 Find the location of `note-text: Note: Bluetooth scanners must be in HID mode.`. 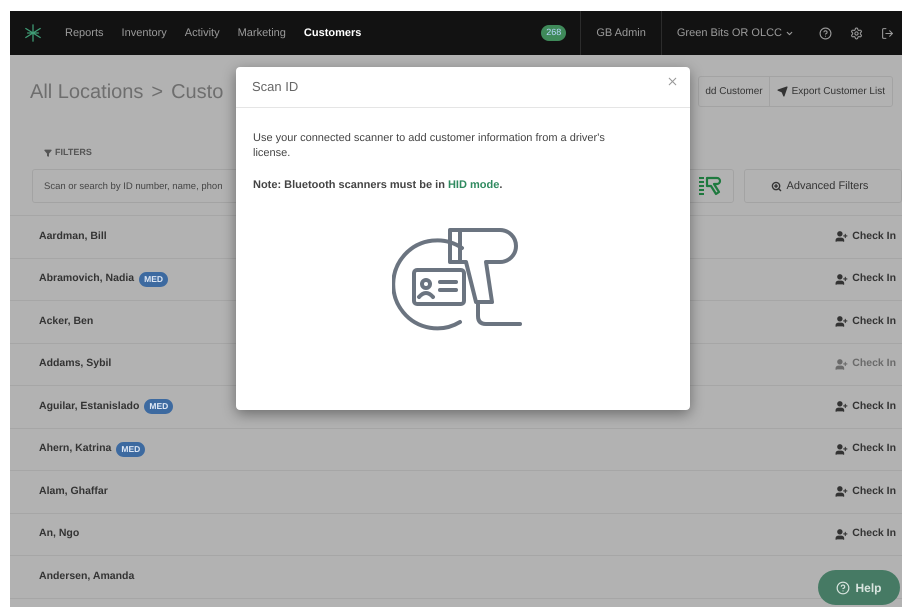

note-text: Note: Bluetooth scanners must be in HID mode. is located at coordinates (378, 185).